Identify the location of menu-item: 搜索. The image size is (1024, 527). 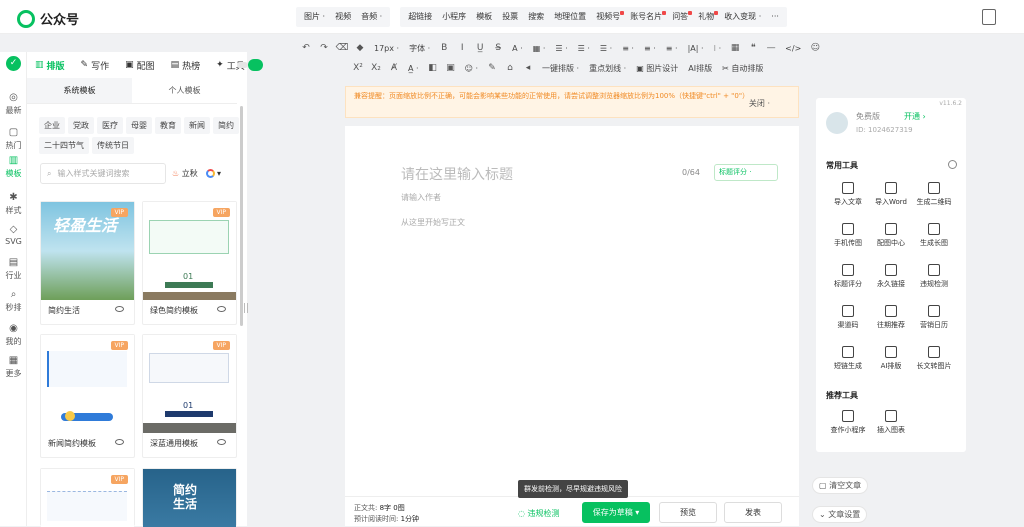
(536, 17).